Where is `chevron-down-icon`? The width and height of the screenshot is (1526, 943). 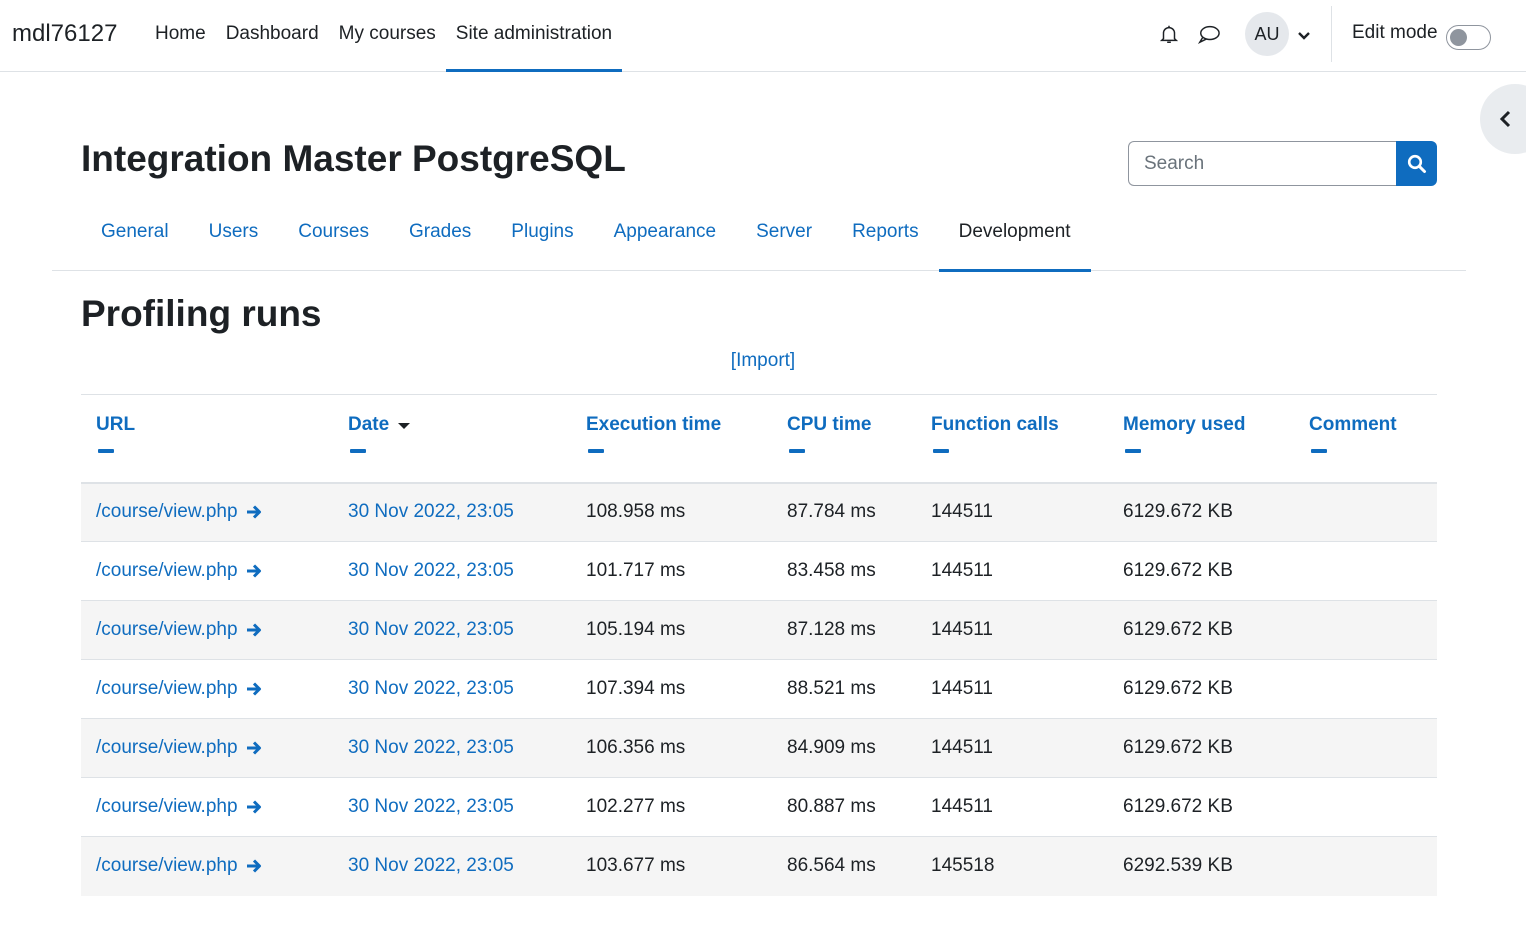 chevron-down-icon is located at coordinates (1304, 34).